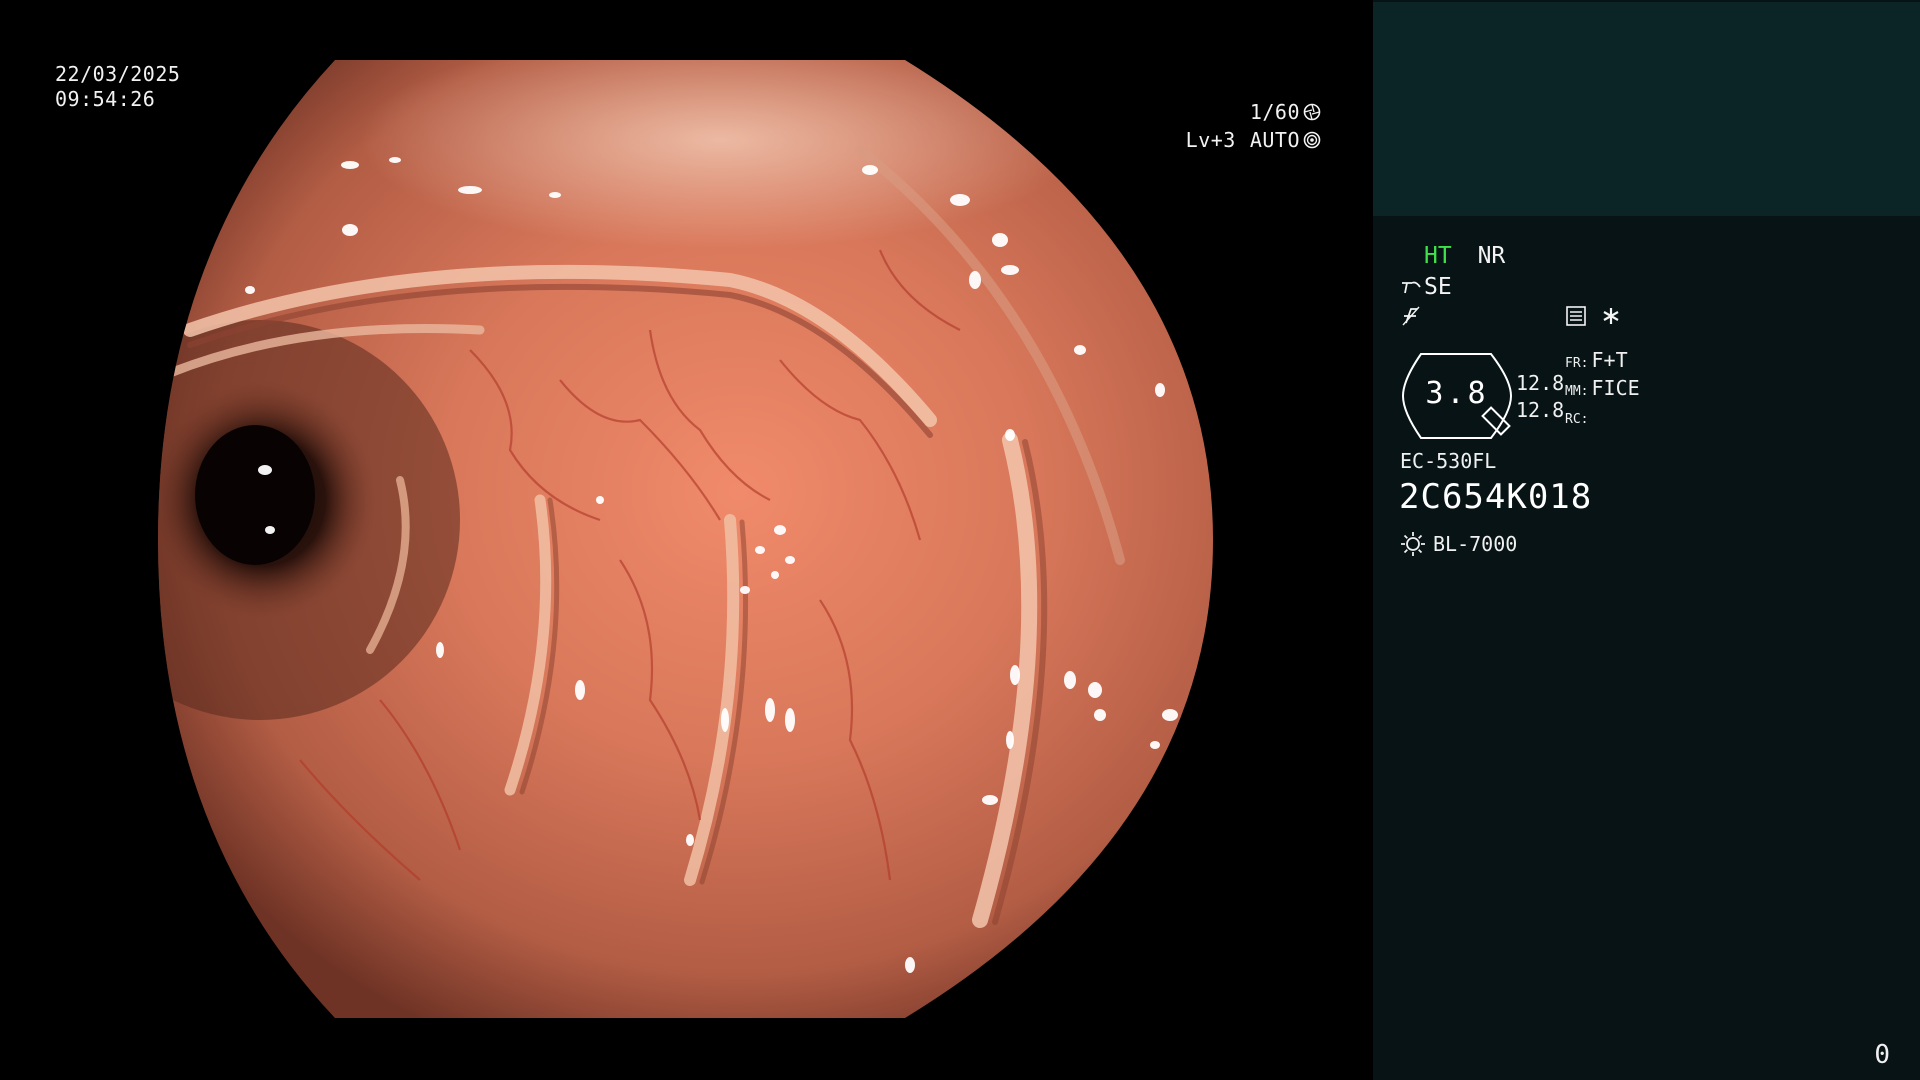  What do you see at coordinates (1576, 316) in the screenshot?
I see `record-menu-icon` at bounding box center [1576, 316].